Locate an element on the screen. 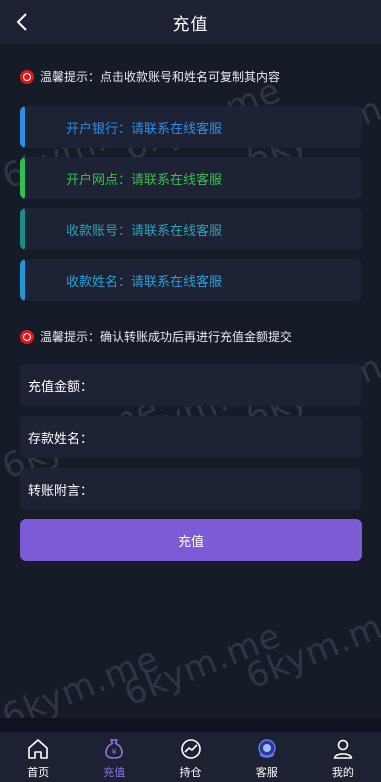  page-title: 充值 is located at coordinates (190, 24).